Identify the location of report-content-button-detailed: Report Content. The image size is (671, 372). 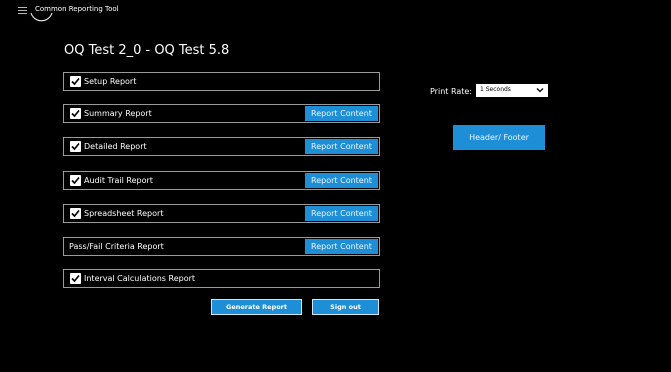
(341, 146).